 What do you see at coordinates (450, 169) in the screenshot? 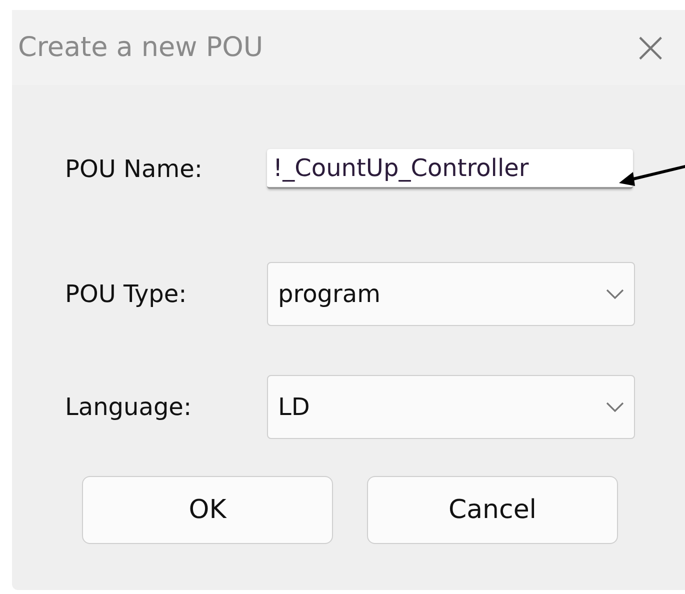
I see `name-field: !_CountUp_Controller` at bounding box center [450, 169].